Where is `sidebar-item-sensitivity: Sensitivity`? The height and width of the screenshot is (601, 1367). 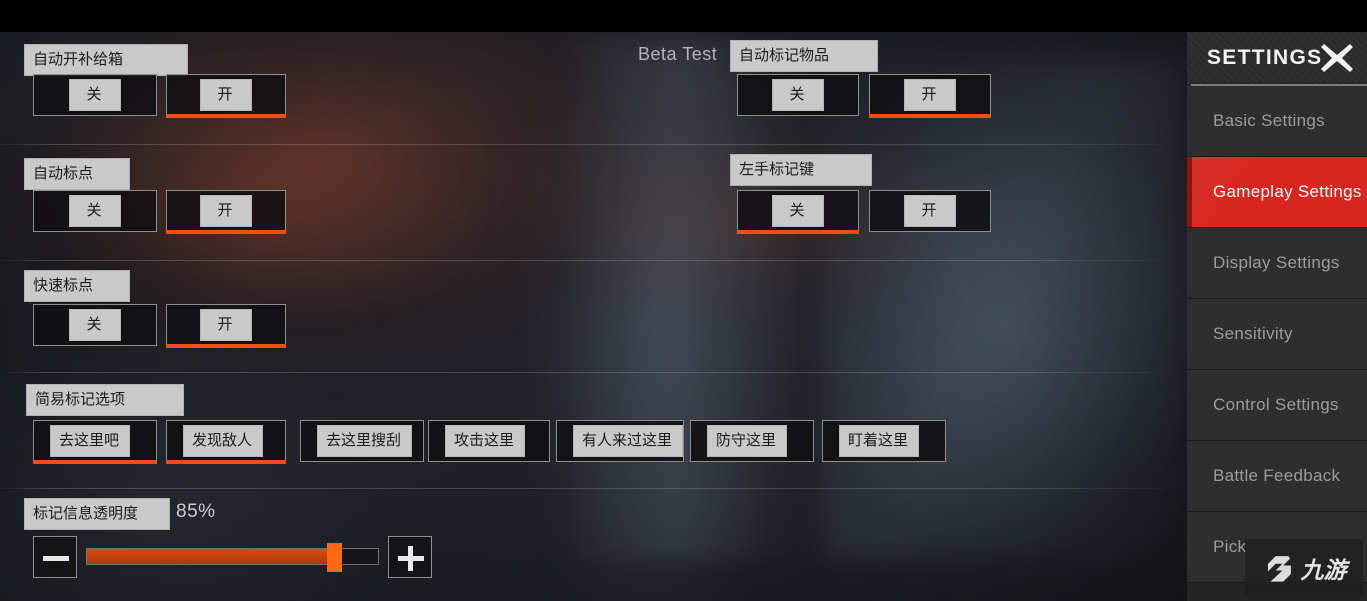
sidebar-item-sensitivity: Sensitivity is located at coordinates (1277, 334).